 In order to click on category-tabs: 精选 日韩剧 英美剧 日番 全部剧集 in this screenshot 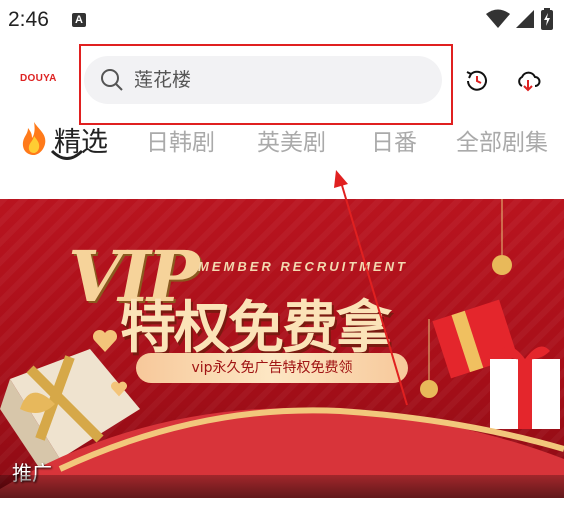, I will do `click(282, 142)`.